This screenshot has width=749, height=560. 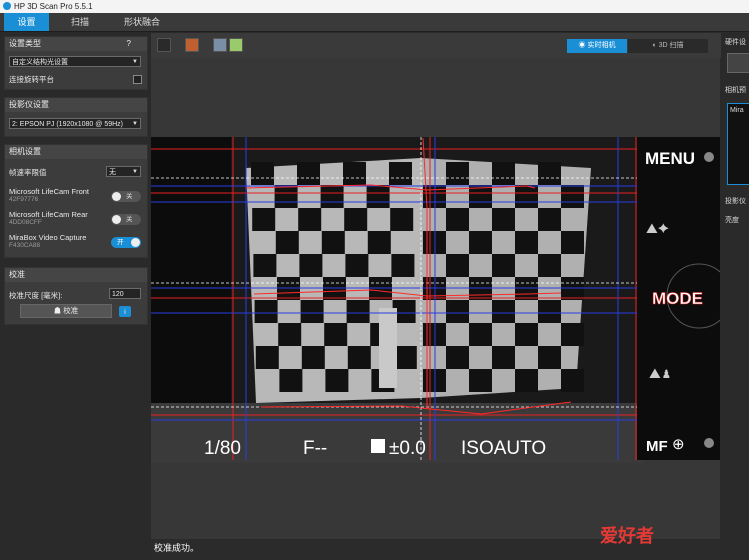 What do you see at coordinates (137, 79) in the screenshot?
I see `turntable-checkbox` at bounding box center [137, 79].